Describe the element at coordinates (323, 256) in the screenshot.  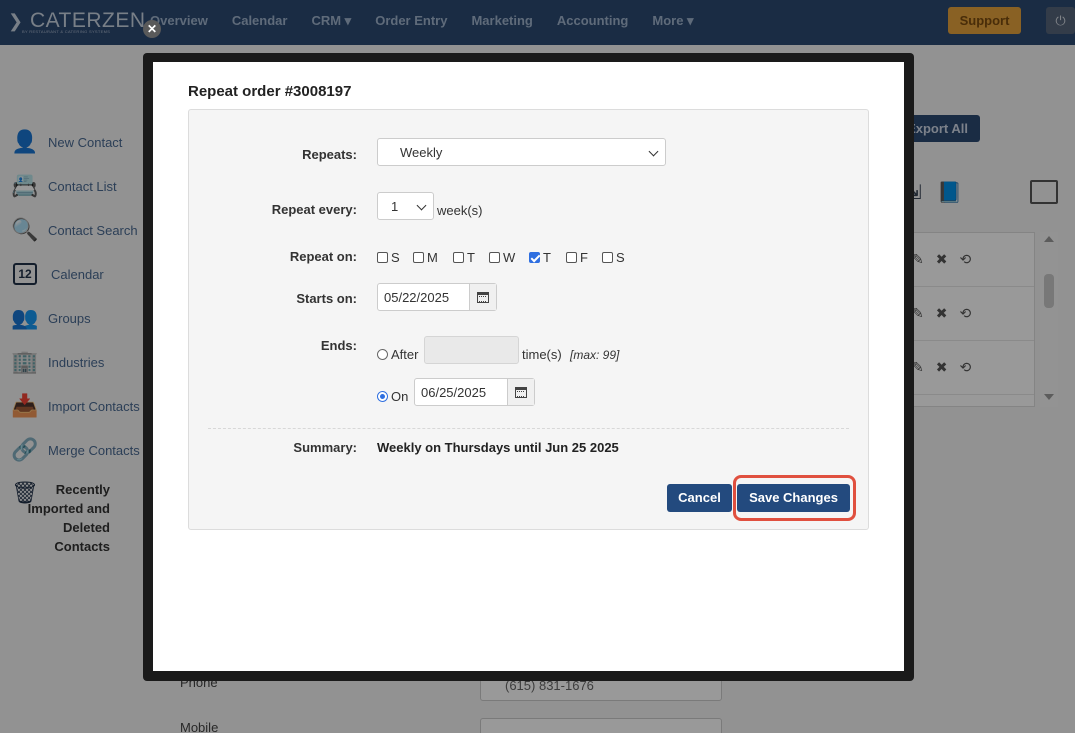
I see `repeat-on-label: Repeat on:` at that location.